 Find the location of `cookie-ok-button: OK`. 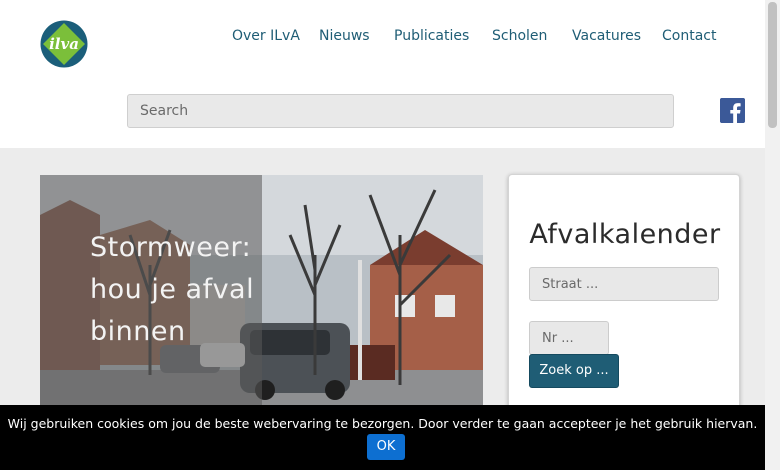

cookie-ok-button: OK is located at coordinates (386, 447).